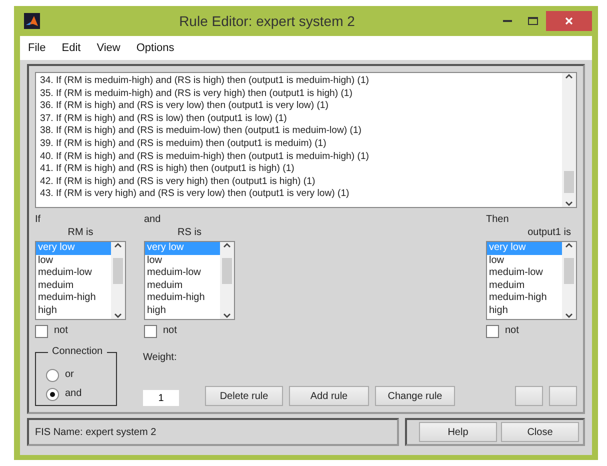  I want to click on variable-prefix: If, so click(38, 219).